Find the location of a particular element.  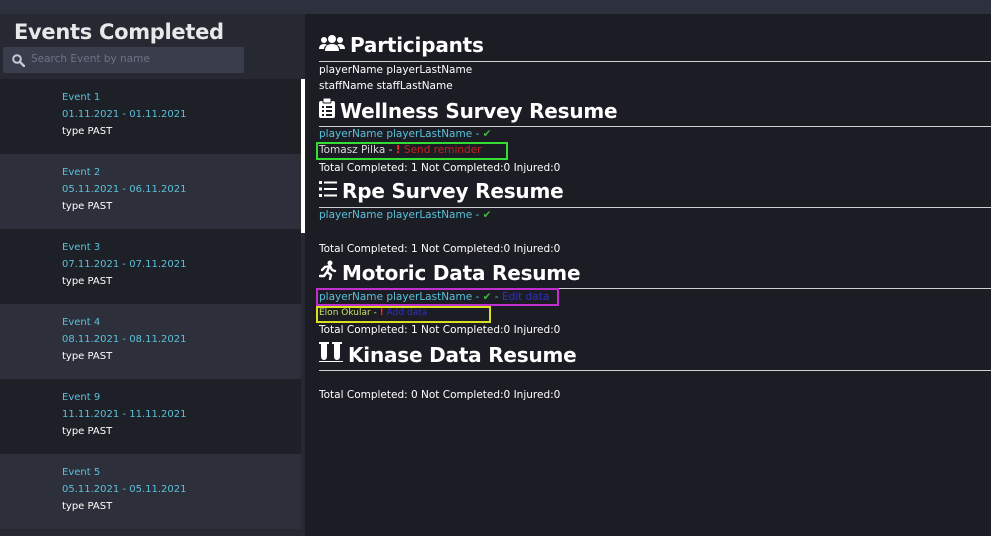

wellness-pending-player: Tomasz Pilka - ! Send reminder is located at coordinates (400, 150).